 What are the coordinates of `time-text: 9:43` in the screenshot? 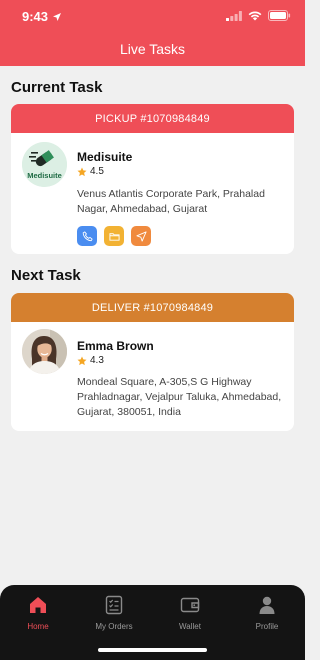 It's located at (35, 16).